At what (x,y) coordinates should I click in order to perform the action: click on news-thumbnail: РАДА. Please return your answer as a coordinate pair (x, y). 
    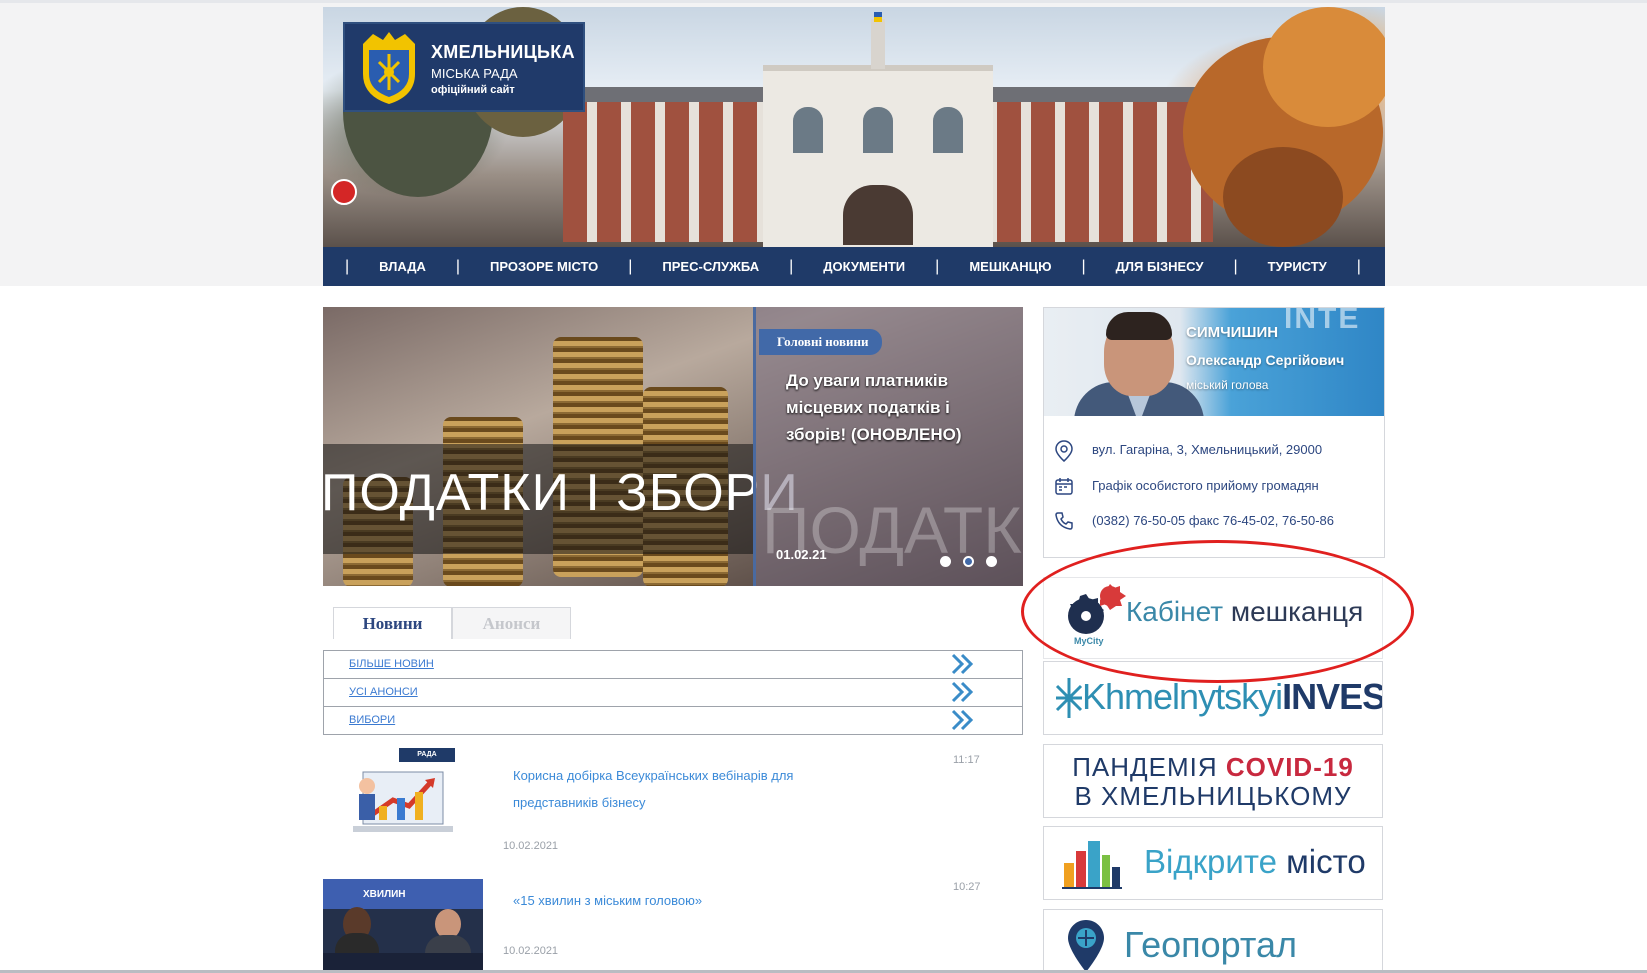
    Looking at the image, I should click on (403, 798).